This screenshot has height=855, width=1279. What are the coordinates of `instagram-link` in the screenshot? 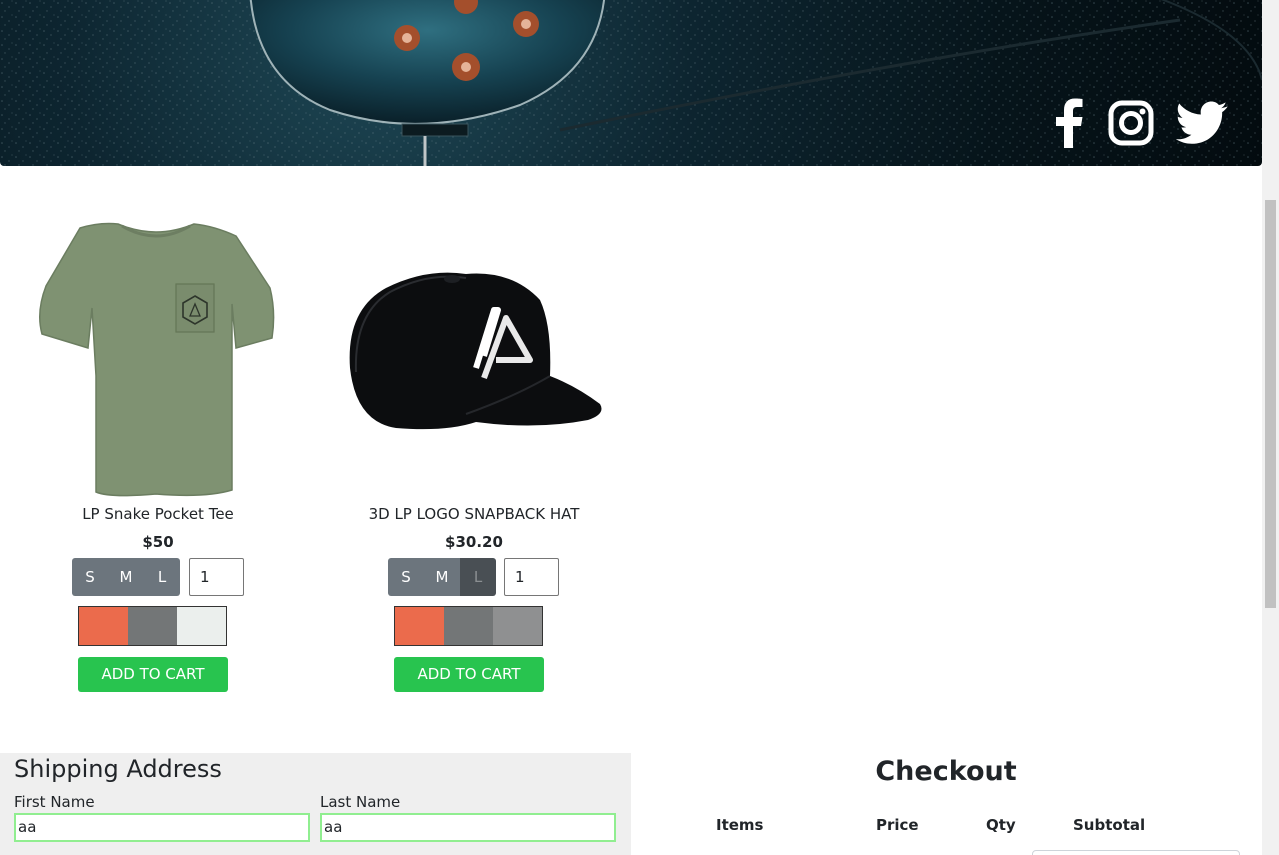 It's located at (1131, 123).